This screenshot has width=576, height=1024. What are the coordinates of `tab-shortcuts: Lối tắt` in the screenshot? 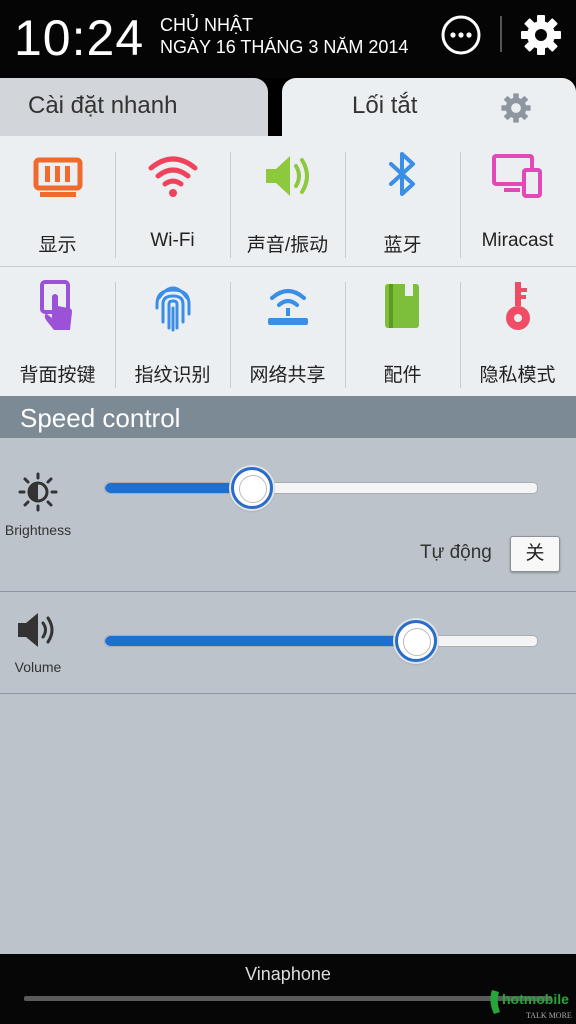 It's located at (429, 107).